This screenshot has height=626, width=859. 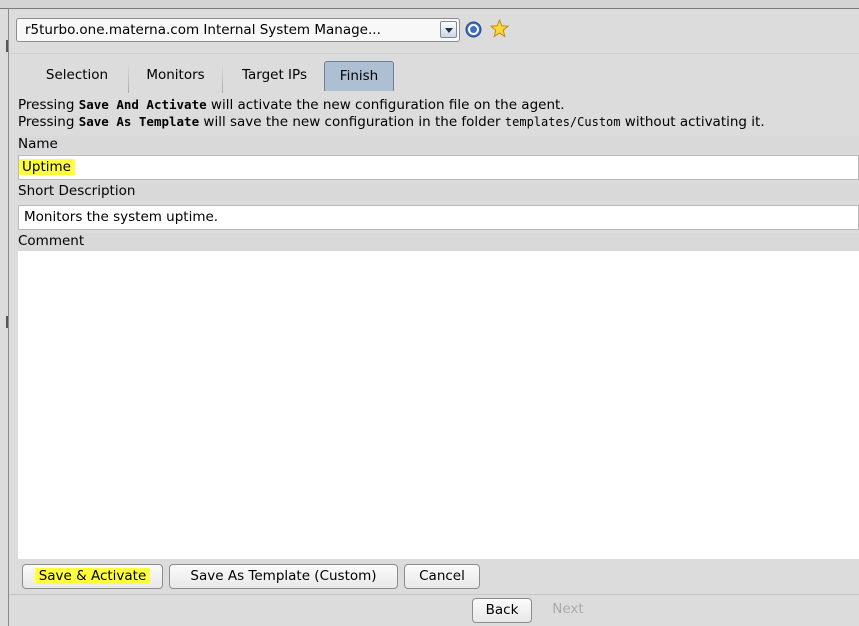 What do you see at coordinates (448, 29) in the screenshot?
I see `chevron-down-icon` at bounding box center [448, 29].